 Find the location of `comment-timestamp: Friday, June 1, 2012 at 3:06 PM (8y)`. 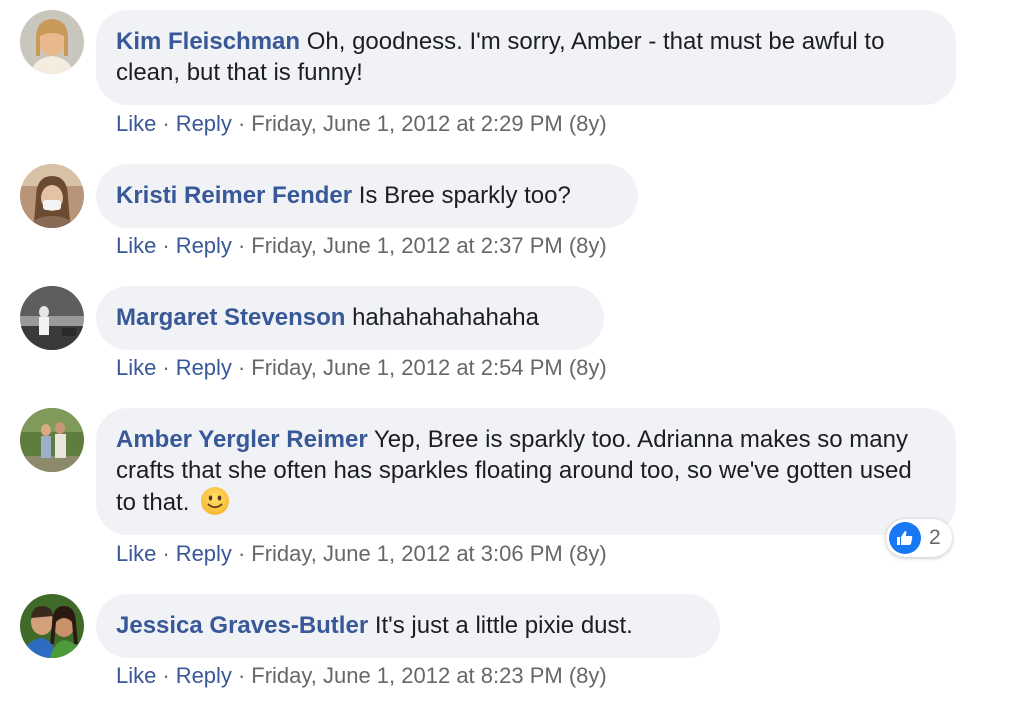

comment-timestamp: Friday, June 1, 2012 at 3:06 PM (8y) is located at coordinates (428, 553).